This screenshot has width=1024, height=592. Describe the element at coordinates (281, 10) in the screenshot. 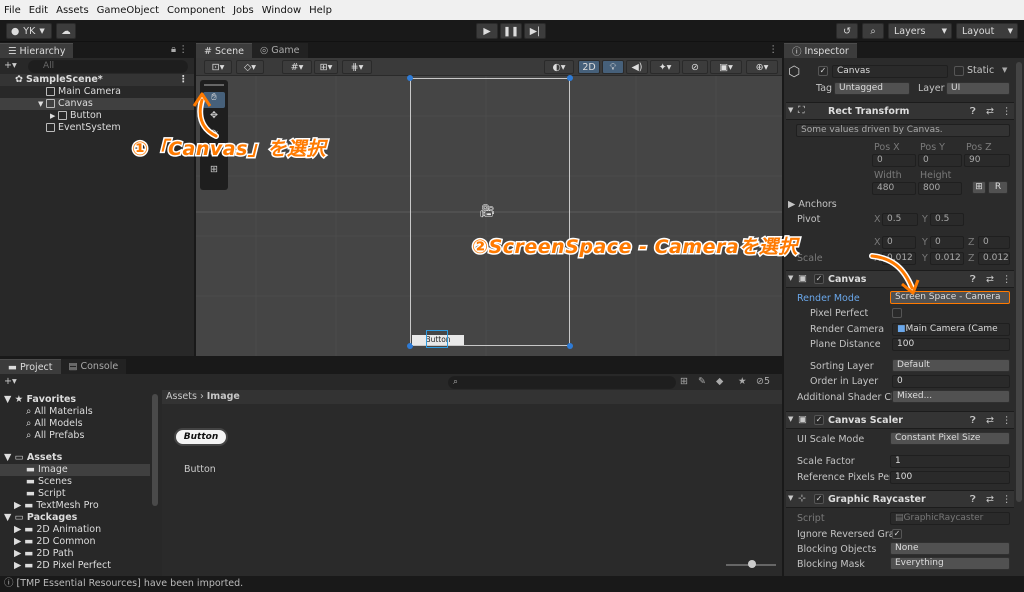

I see `menu-window: Window` at that location.